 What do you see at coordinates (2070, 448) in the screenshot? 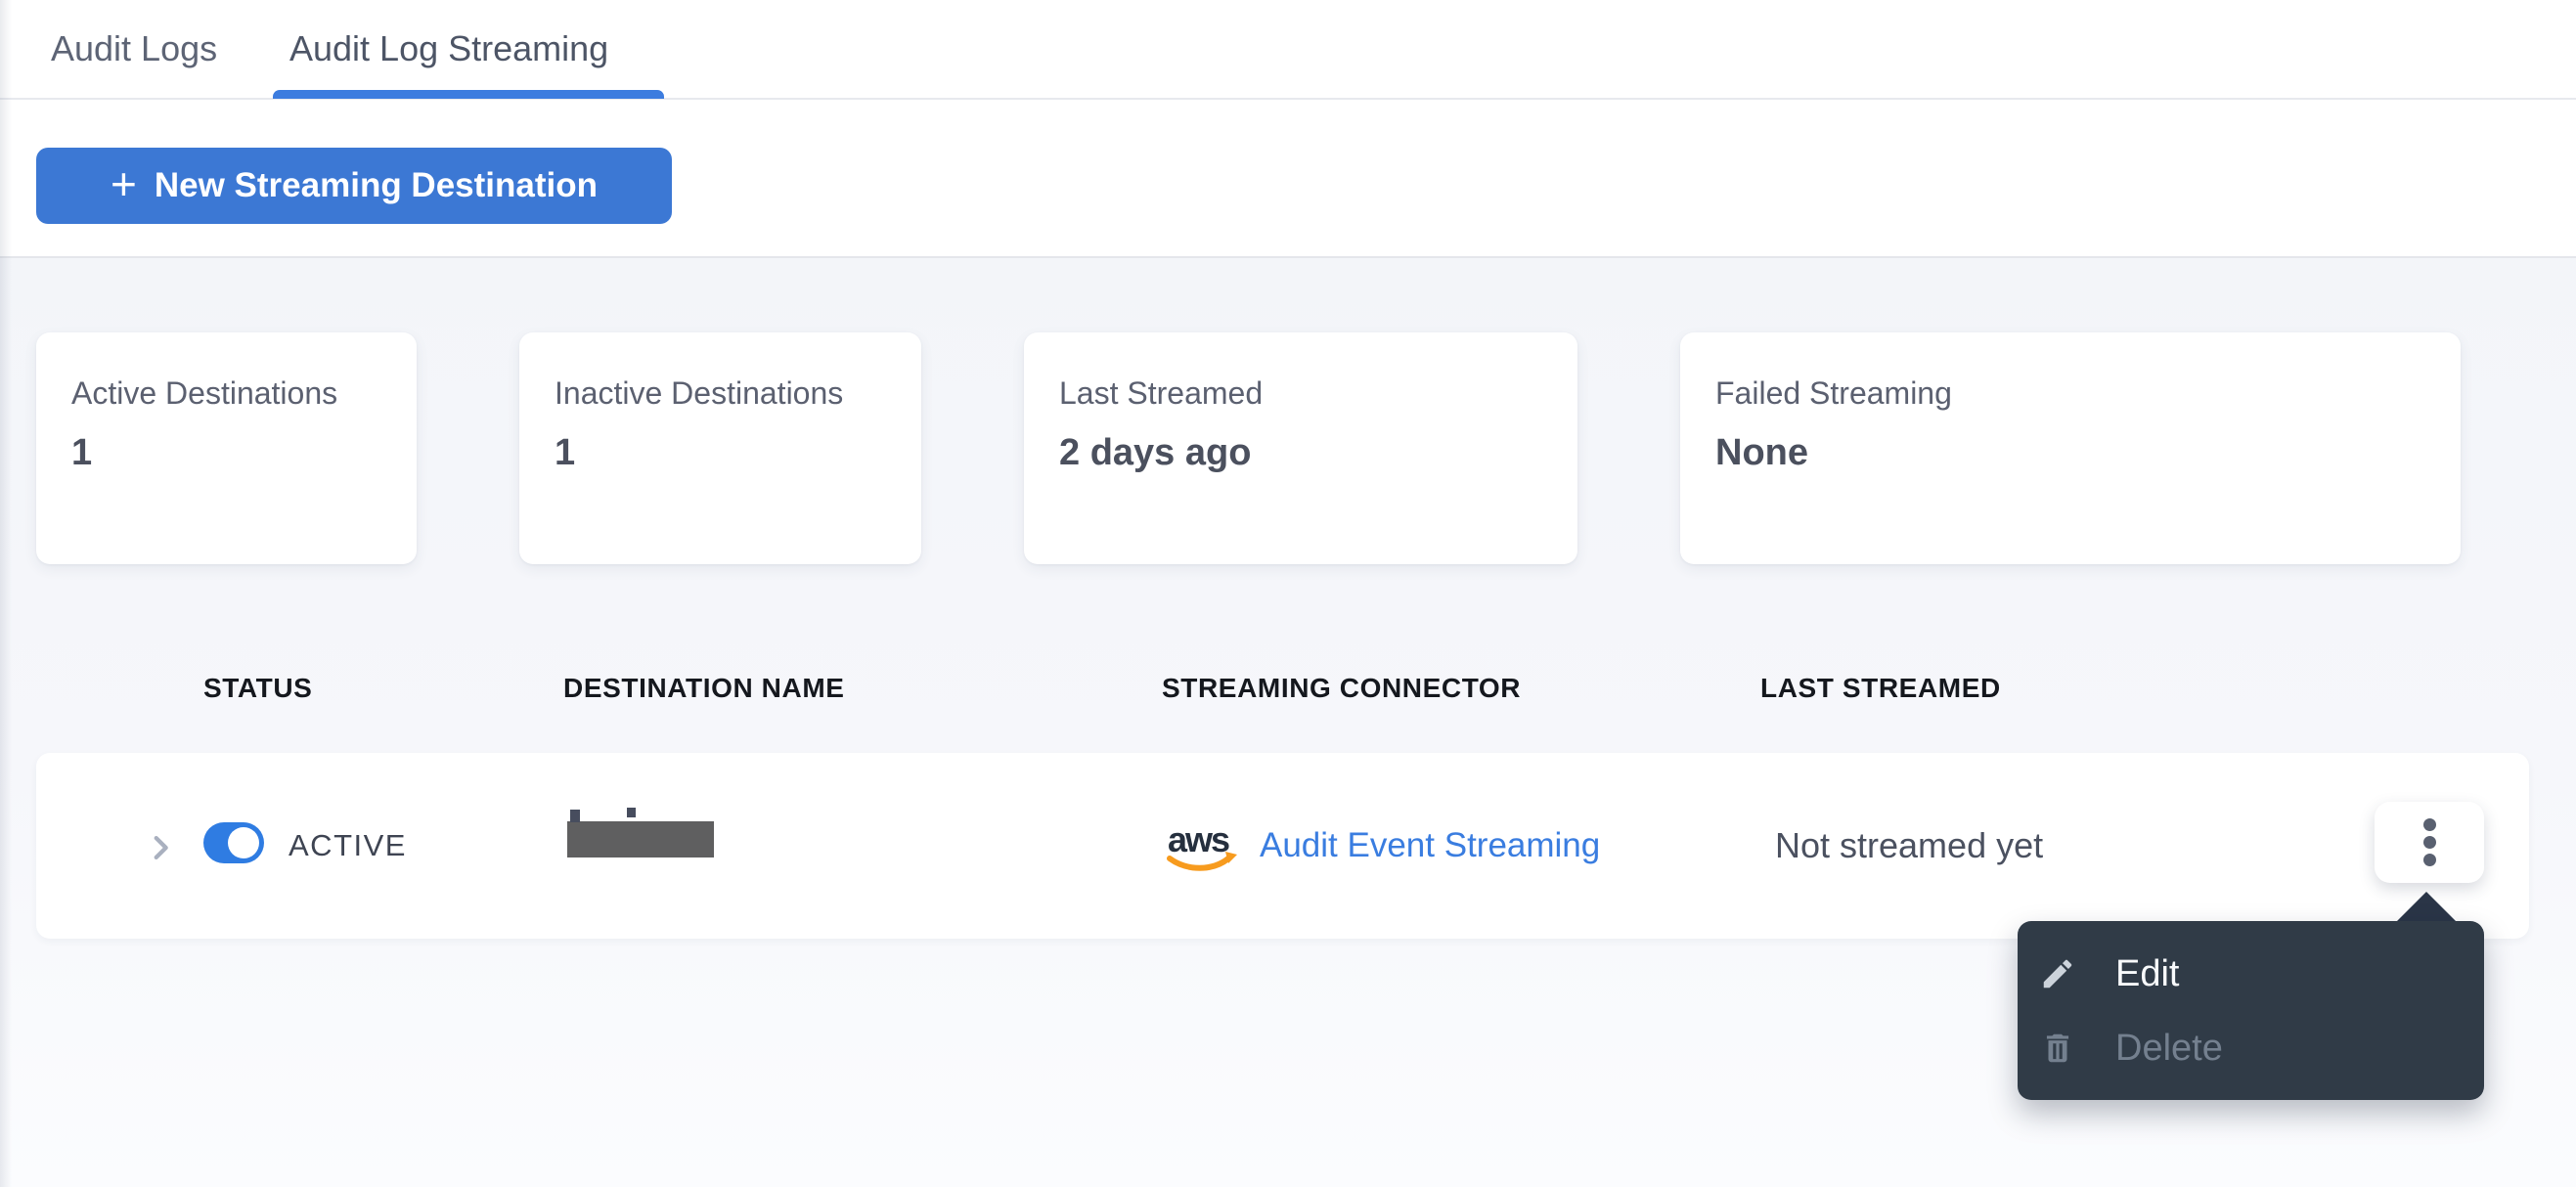
I see `stat-card-failed-streaming: Failed Streaming None` at bounding box center [2070, 448].